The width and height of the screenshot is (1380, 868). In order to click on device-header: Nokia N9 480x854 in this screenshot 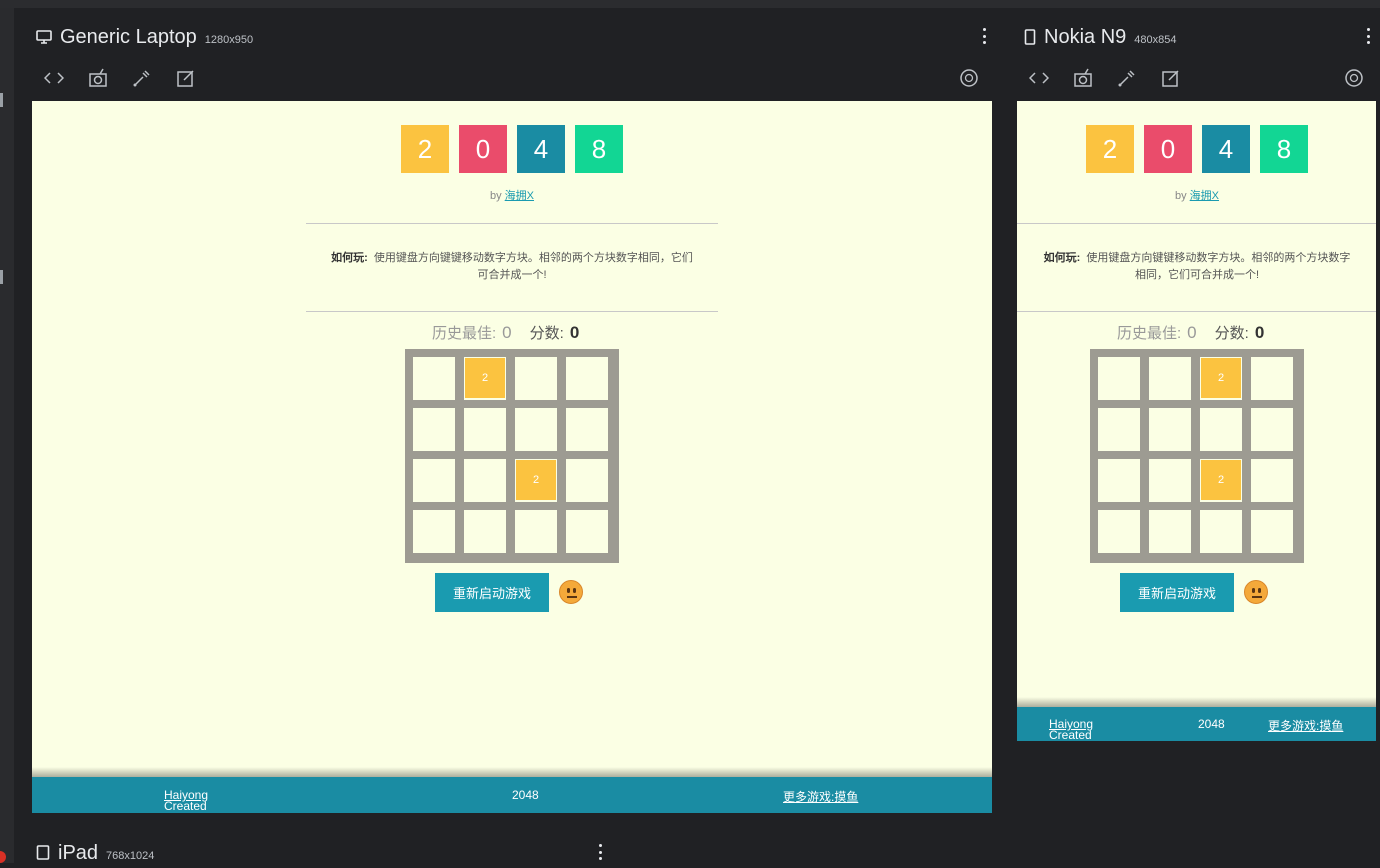, I will do `click(1100, 37)`.